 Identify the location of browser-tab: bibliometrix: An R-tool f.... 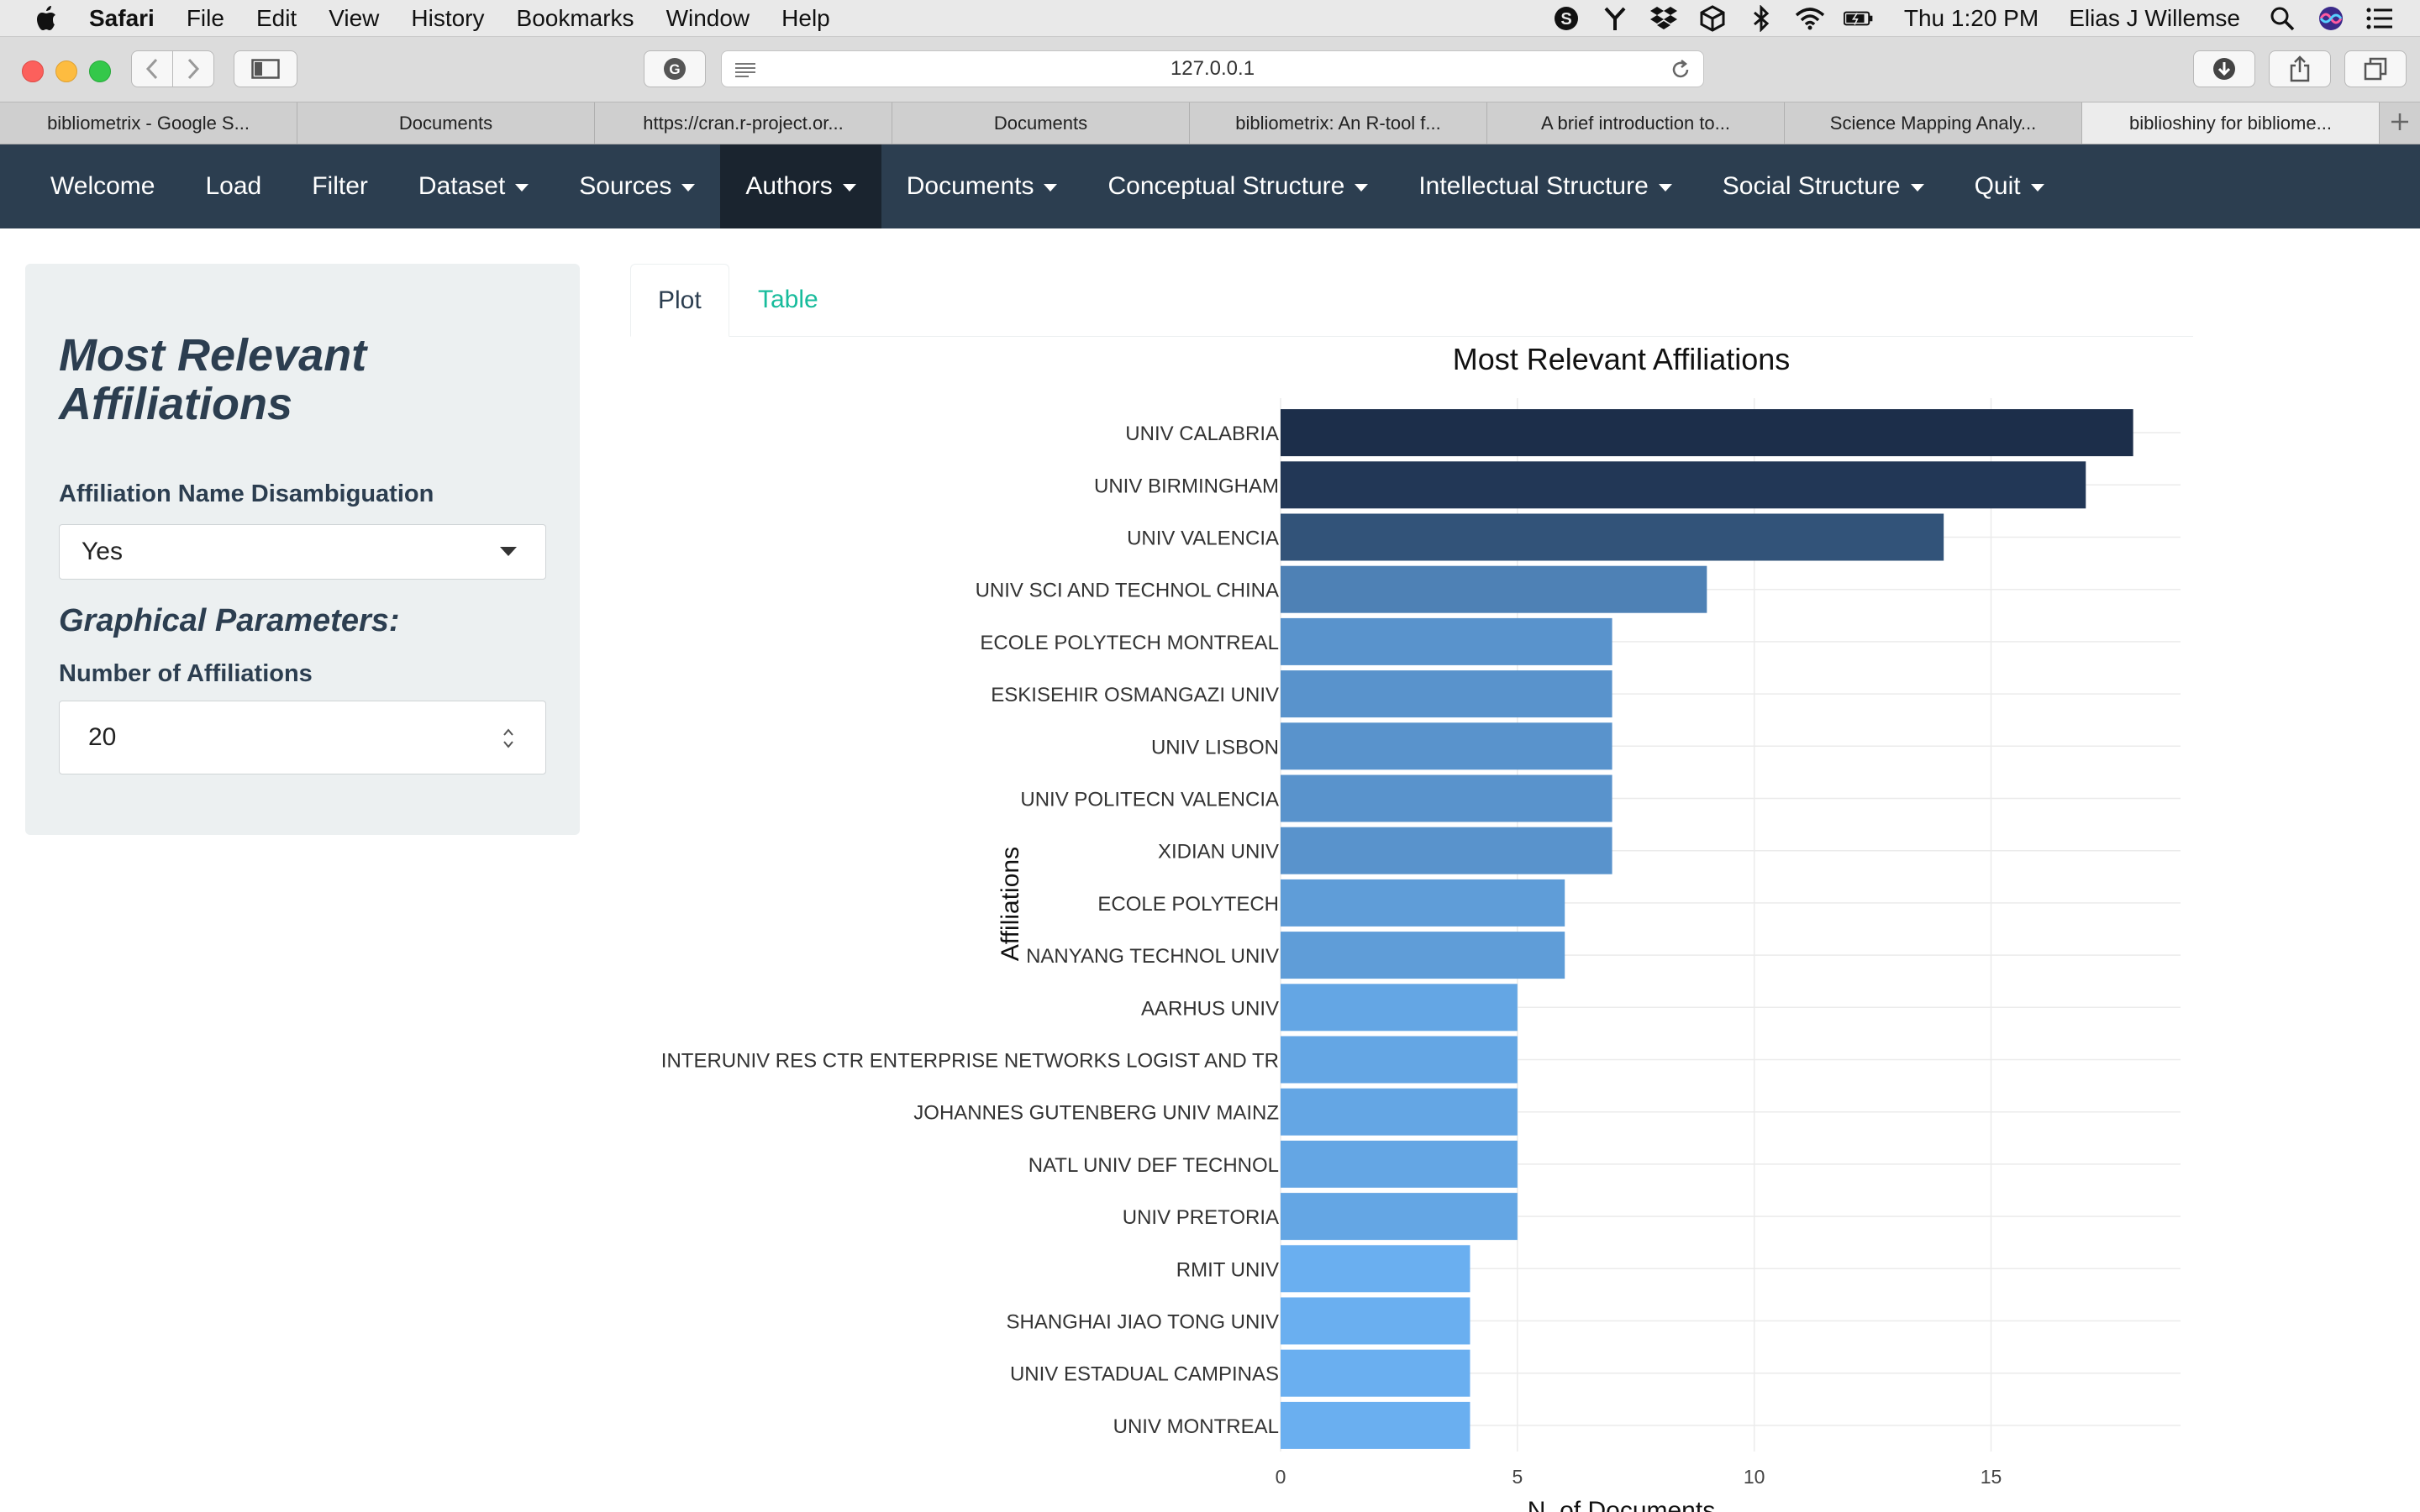
(1338, 123).